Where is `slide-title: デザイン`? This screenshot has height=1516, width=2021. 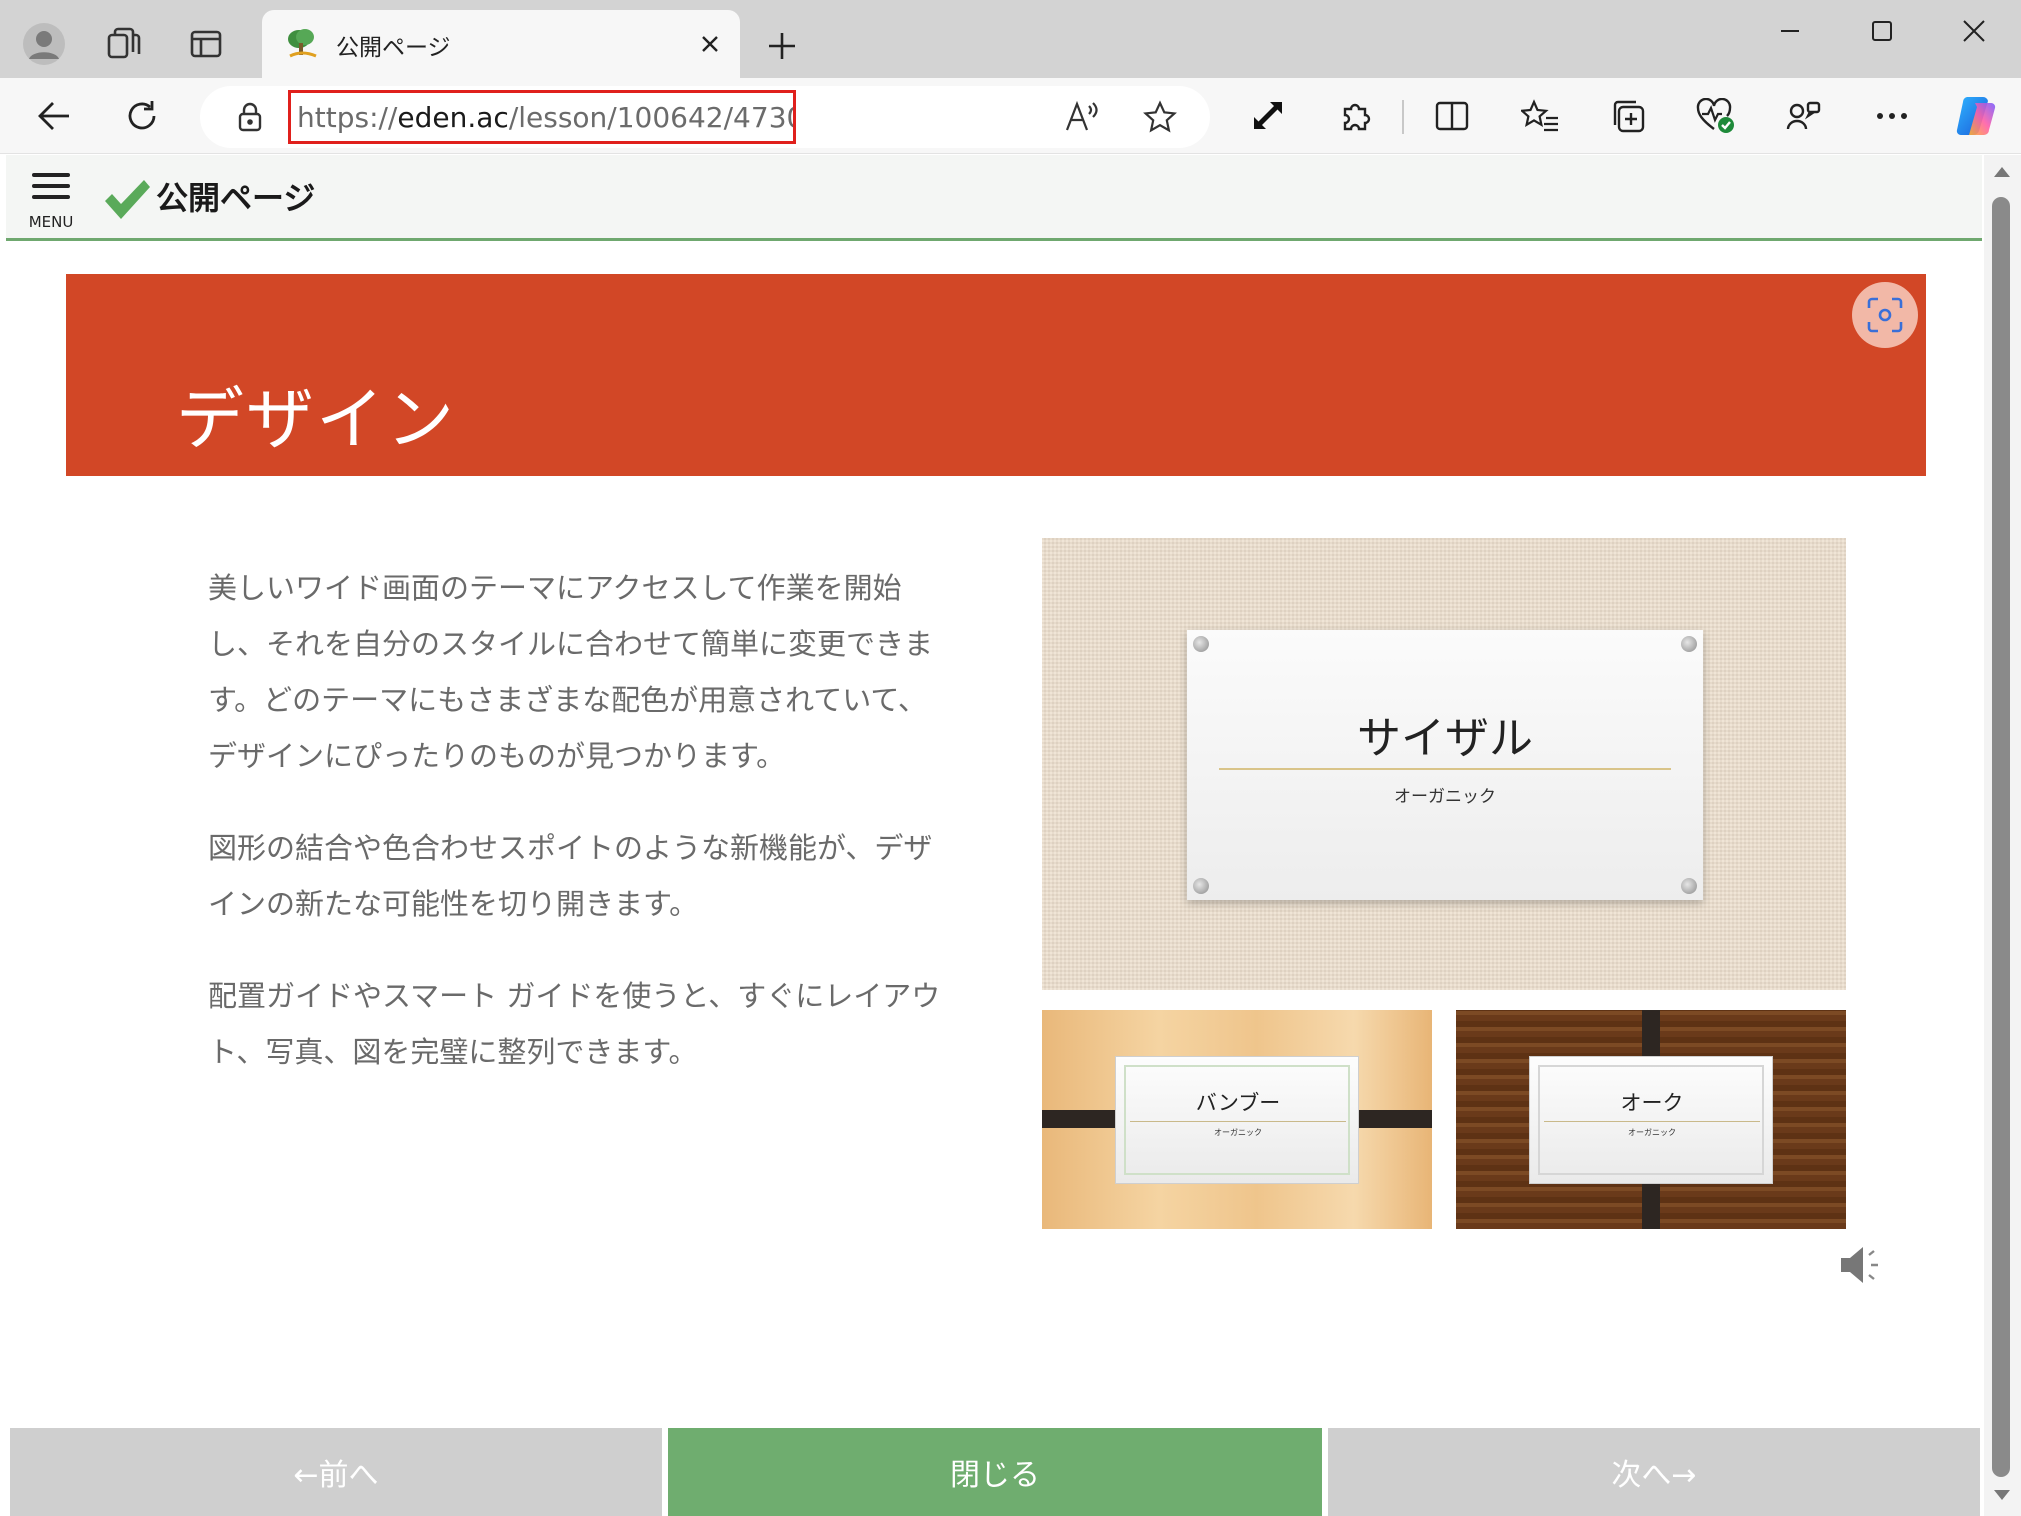
slide-title: デザイン is located at coordinates (316, 420).